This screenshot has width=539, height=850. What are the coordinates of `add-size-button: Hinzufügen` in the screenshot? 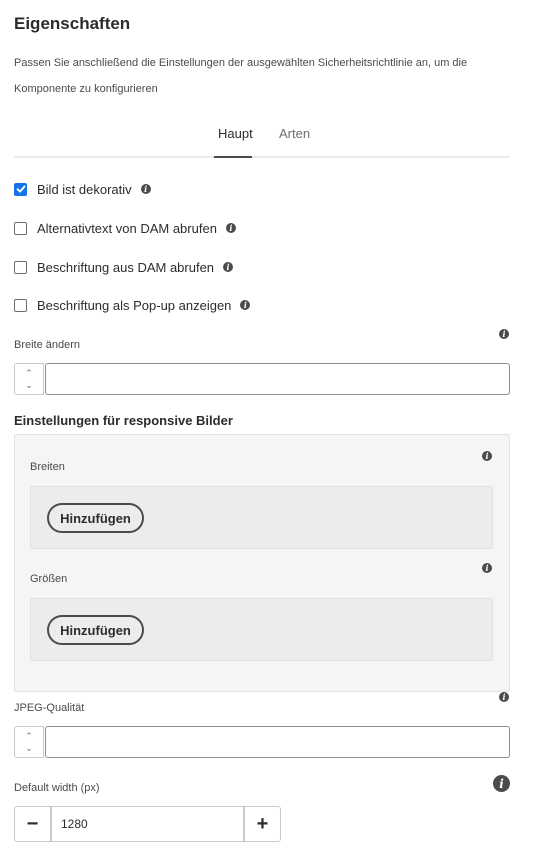 It's located at (95, 630).